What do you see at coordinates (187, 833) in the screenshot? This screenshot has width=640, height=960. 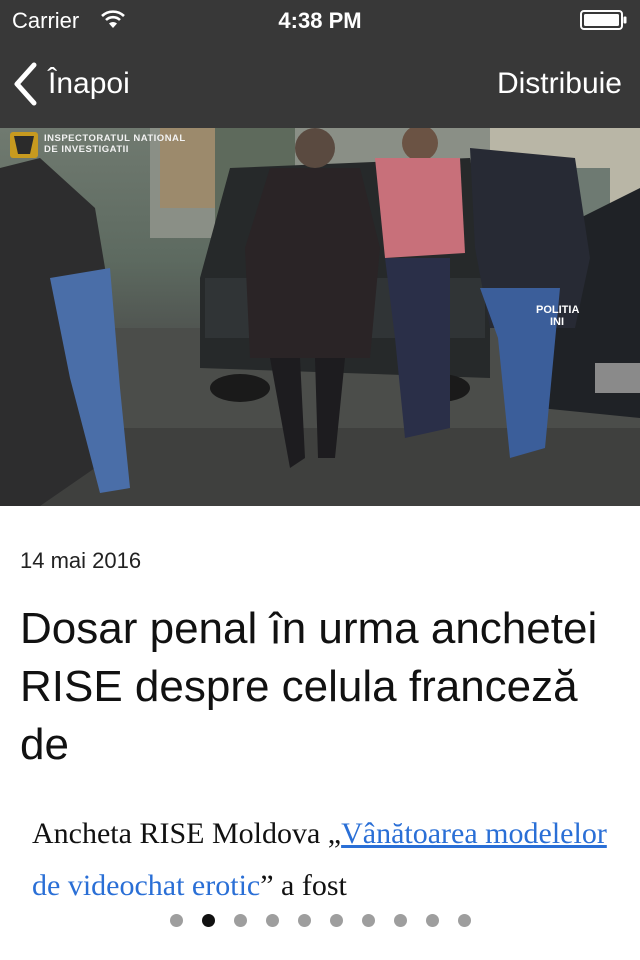 I see `body-text-prefix: Ancheta RISE Moldova „` at bounding box center [187, 833].